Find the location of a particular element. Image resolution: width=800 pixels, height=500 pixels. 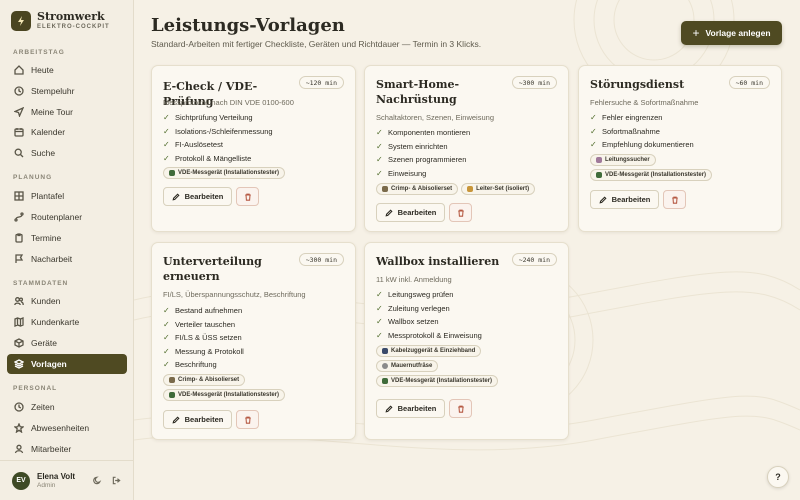

help-button: ? is located at coordinates (778, 477).